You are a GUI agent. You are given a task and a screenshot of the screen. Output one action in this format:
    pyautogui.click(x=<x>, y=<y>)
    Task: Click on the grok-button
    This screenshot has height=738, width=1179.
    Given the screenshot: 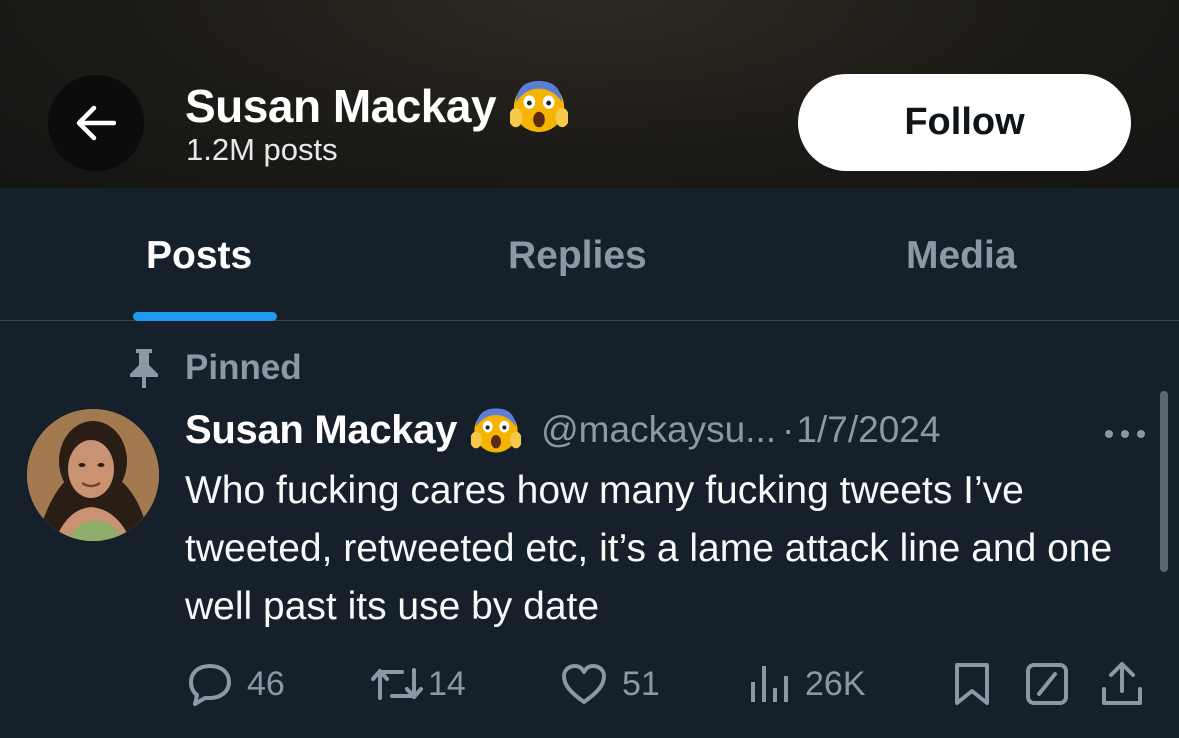 What is the action you would take?
    pyautogui.click(x=1047, y=684)
    